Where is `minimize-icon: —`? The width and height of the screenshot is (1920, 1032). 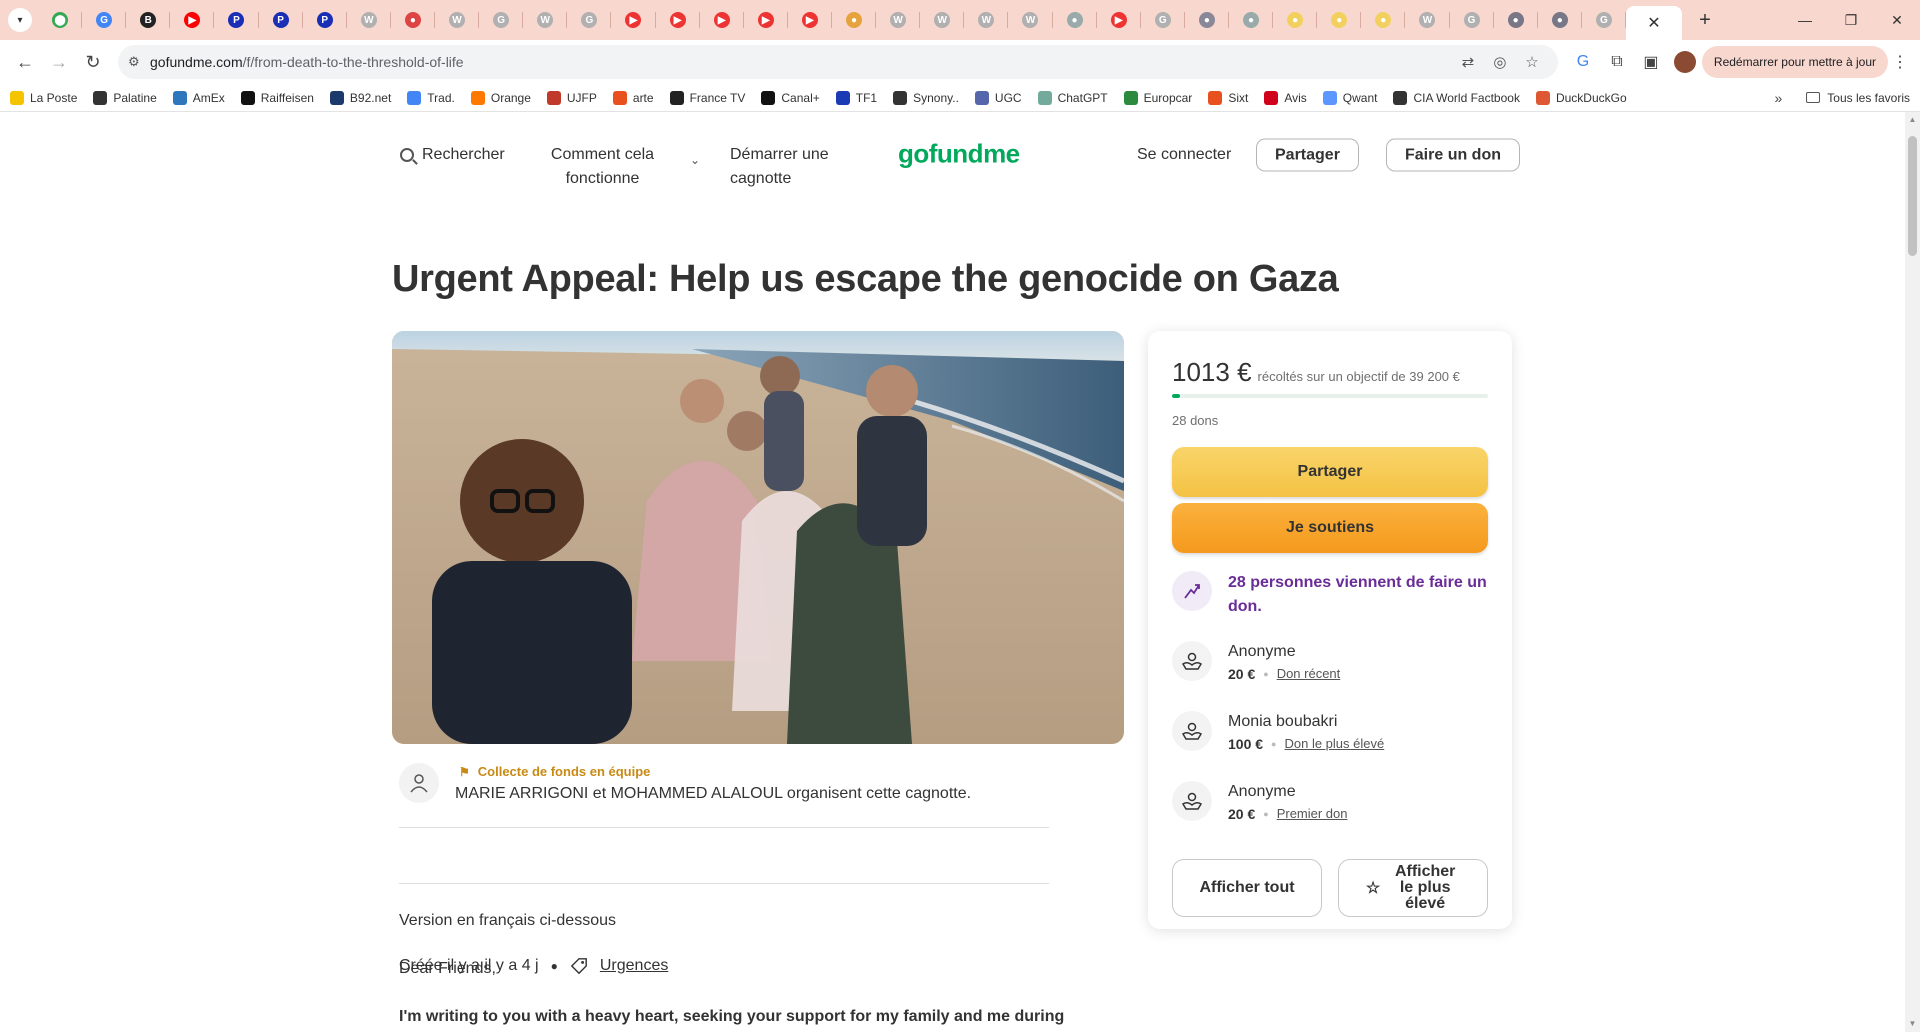 minimize-icon: — is located at coordinates (1805, 20).